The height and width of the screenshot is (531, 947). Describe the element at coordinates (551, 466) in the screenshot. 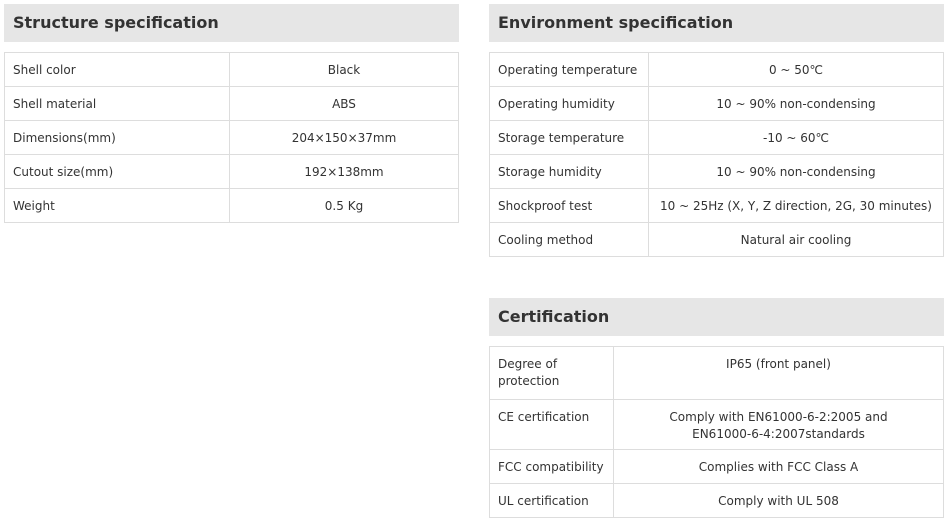

I see `spec-label: FCC compatibility` at that location.